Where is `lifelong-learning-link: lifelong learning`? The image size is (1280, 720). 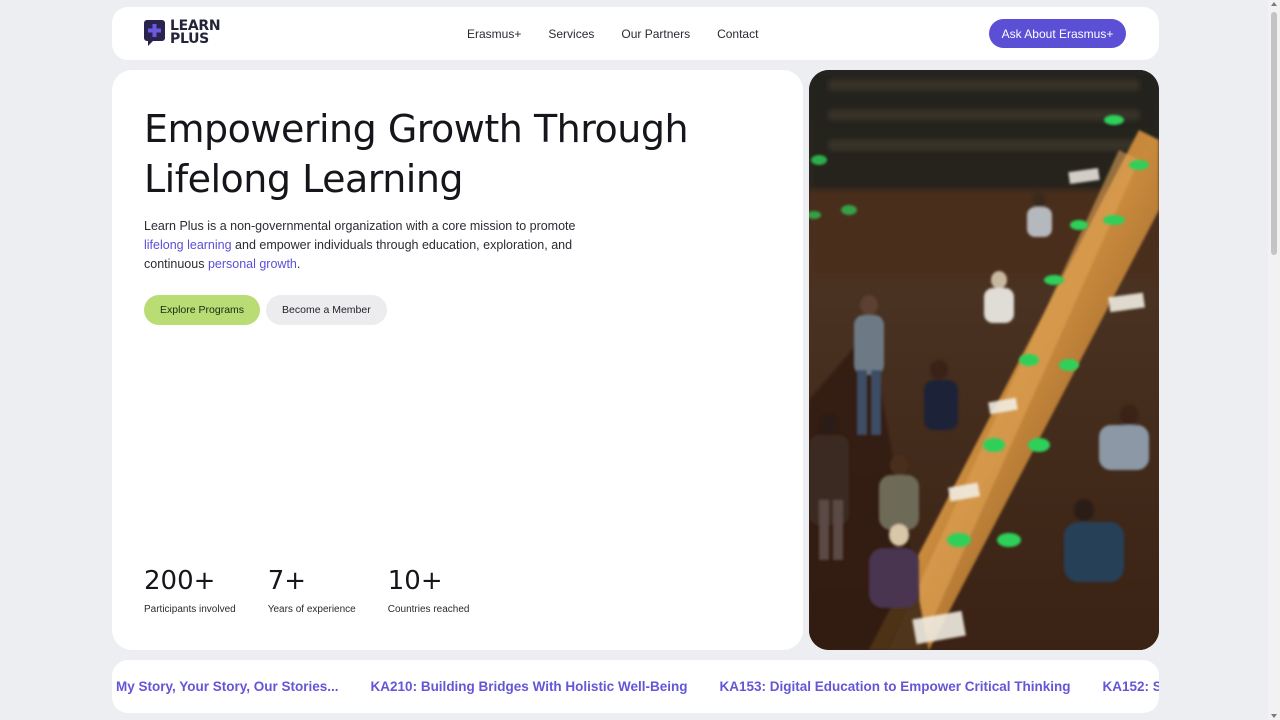
lifelong-learning-link: lifelong learning is located at coordinates (188, 245).